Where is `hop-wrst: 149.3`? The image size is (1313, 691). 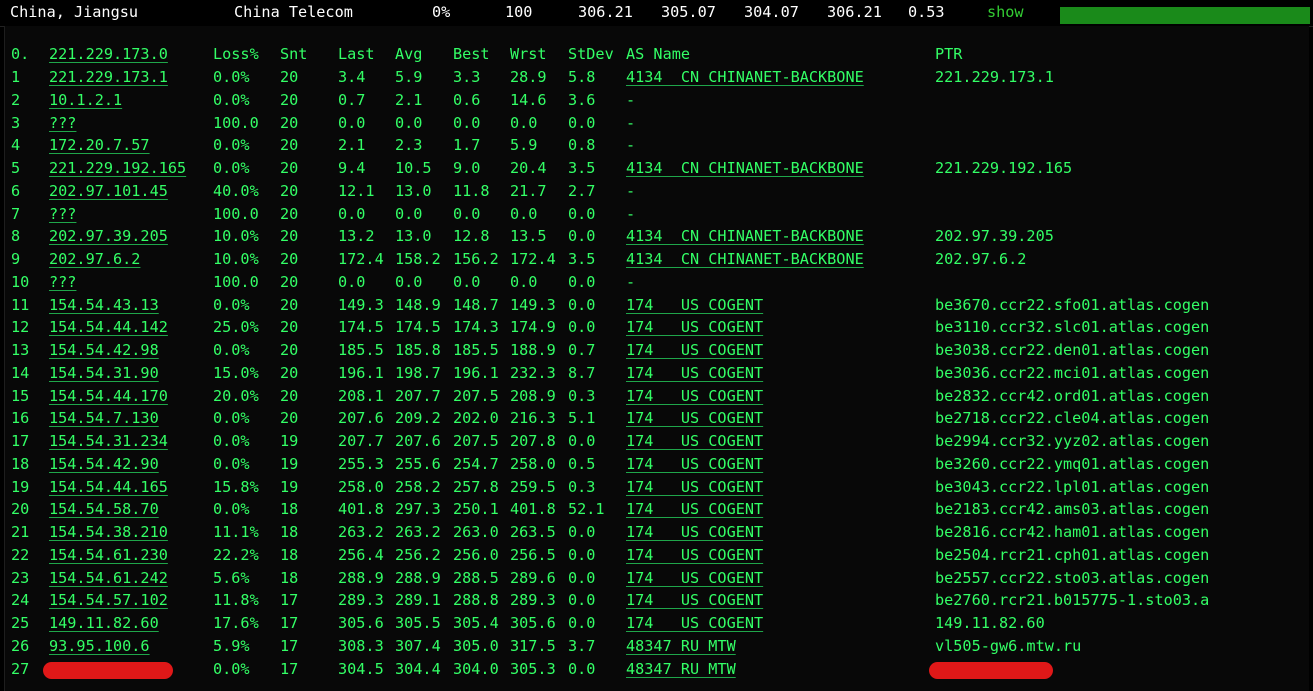 hop-wrst: 149.3 is located at coordinates (533, 304).